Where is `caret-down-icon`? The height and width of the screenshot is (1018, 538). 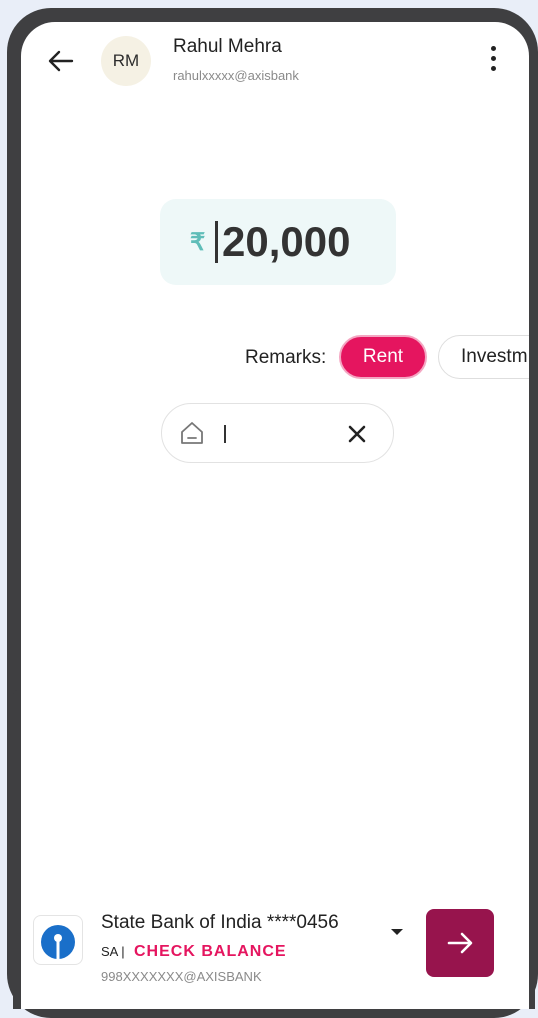 caret-down-icon is located at coordinates (397, 932).